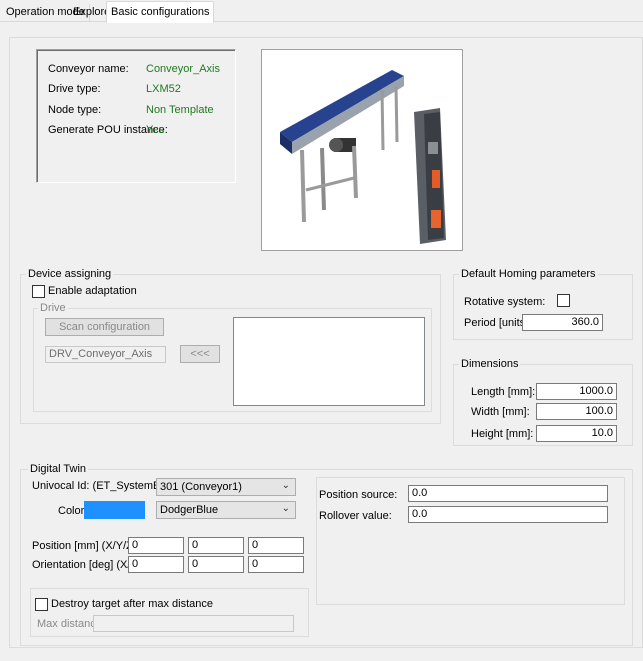 The image size is (643, 661). I want to click on destroy-target-label: Destroy target after max distance, so click(132, 604).